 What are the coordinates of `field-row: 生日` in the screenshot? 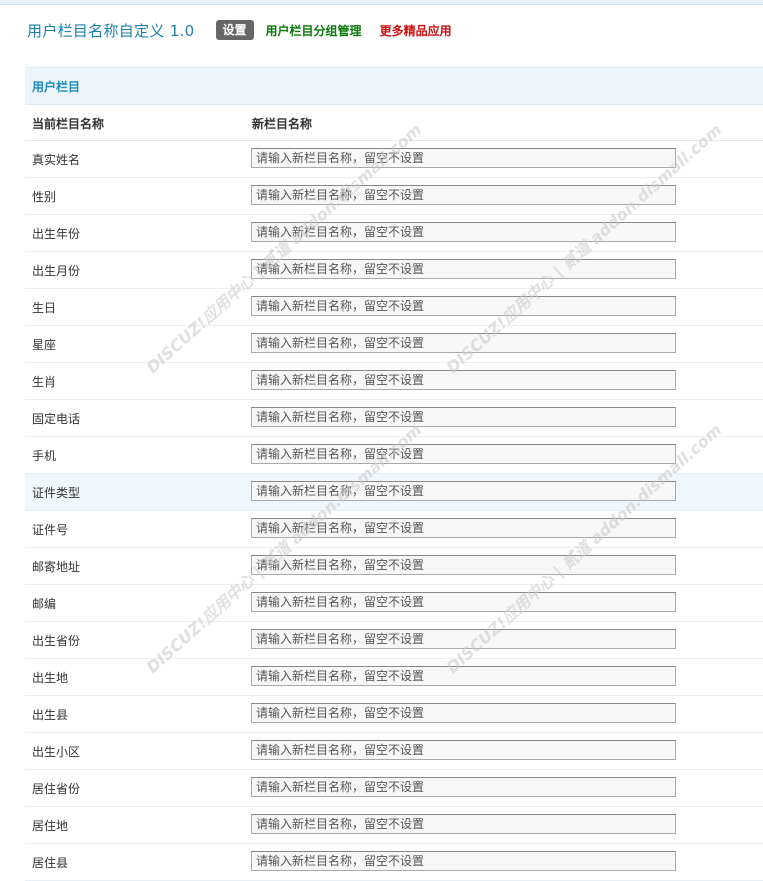 It's located at (394, 307).